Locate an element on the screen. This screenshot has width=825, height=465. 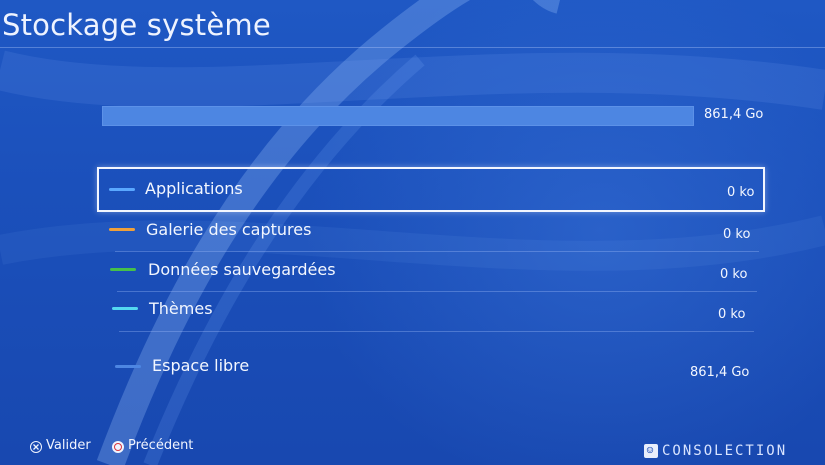
themes-color-swatch is located at coordinates (125, 308).